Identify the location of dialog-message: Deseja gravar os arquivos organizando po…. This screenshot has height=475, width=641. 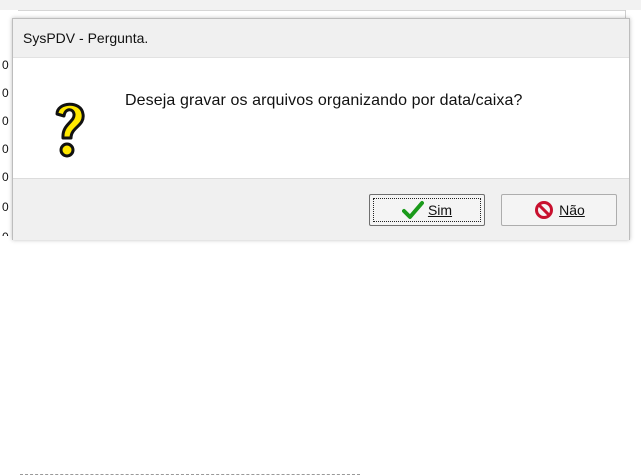
(324, 100).